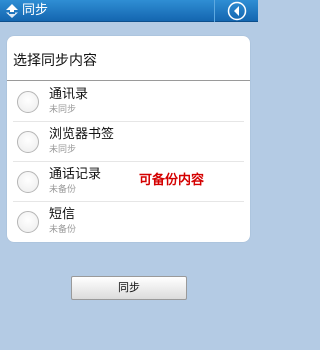 This screenshot has width=320, height=350. I want to click on back-arrow-icon, so click(237, 11).